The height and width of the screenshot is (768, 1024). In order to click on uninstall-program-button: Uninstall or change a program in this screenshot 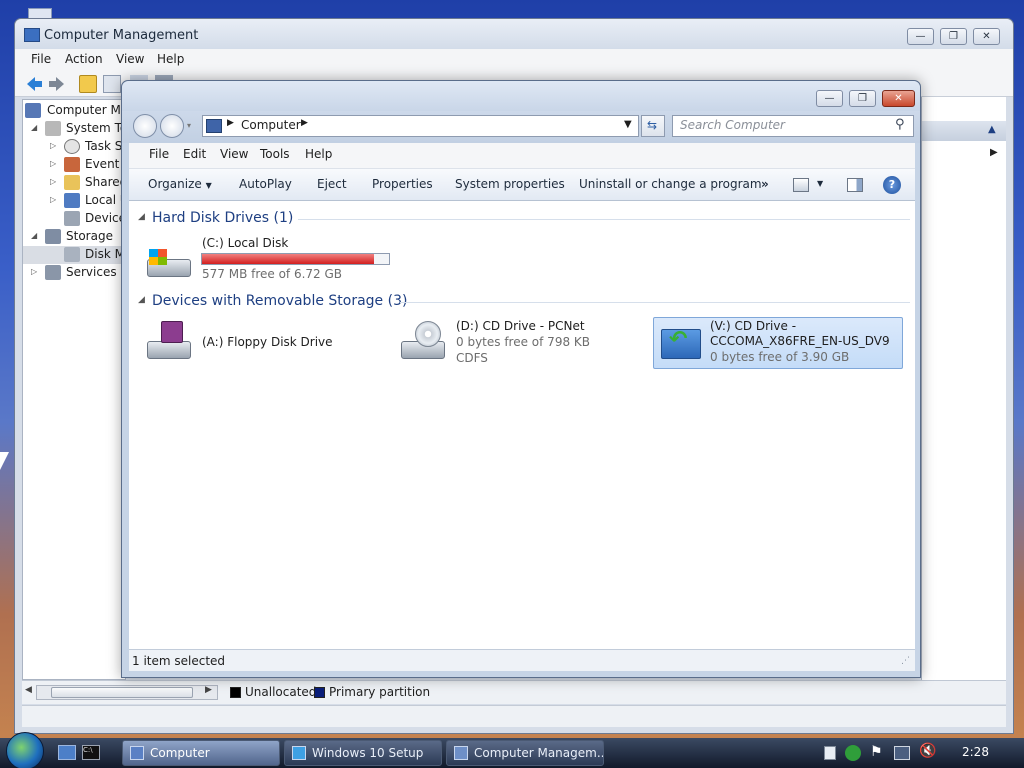, I will do `click(670, 184)`.